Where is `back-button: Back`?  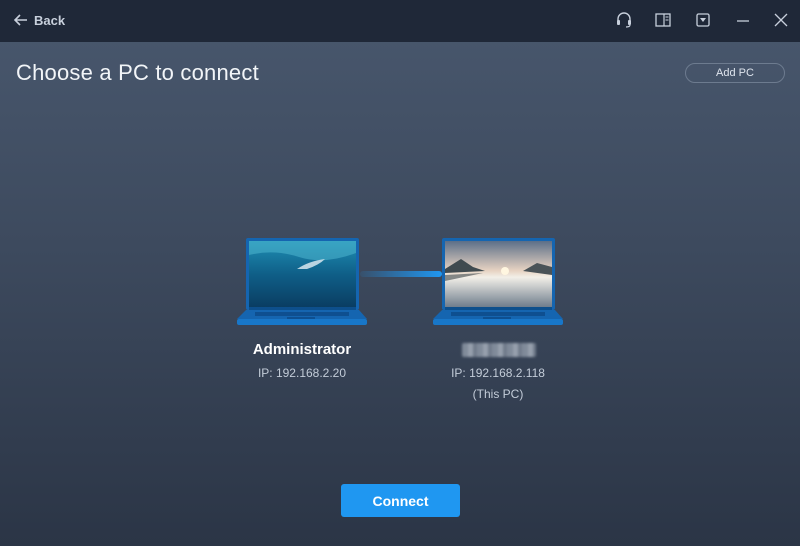
back-button: Back is located at coordinates (39, 20).